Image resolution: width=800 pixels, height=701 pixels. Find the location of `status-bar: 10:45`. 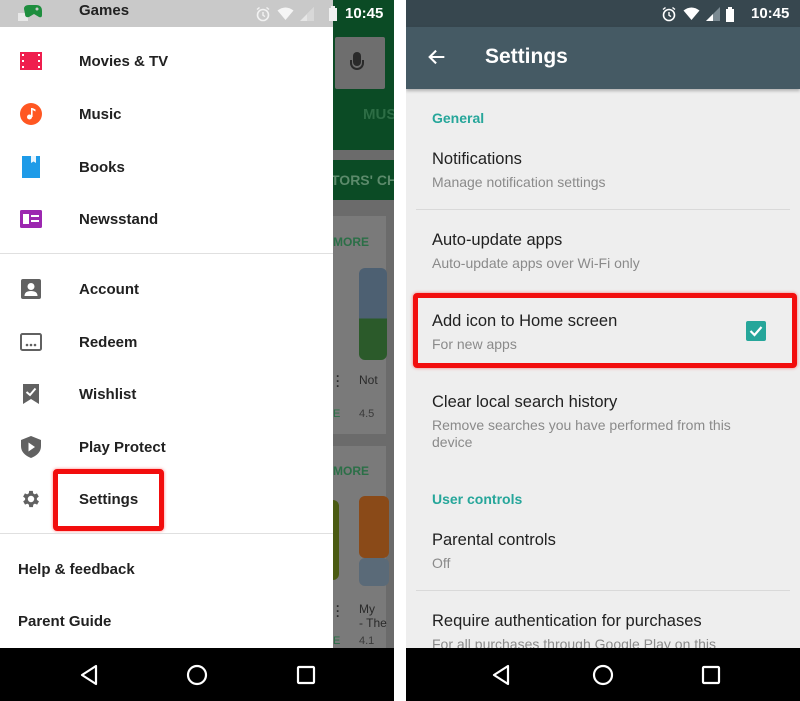

status-bar: 10:45 is located at coordinates (603, 13).